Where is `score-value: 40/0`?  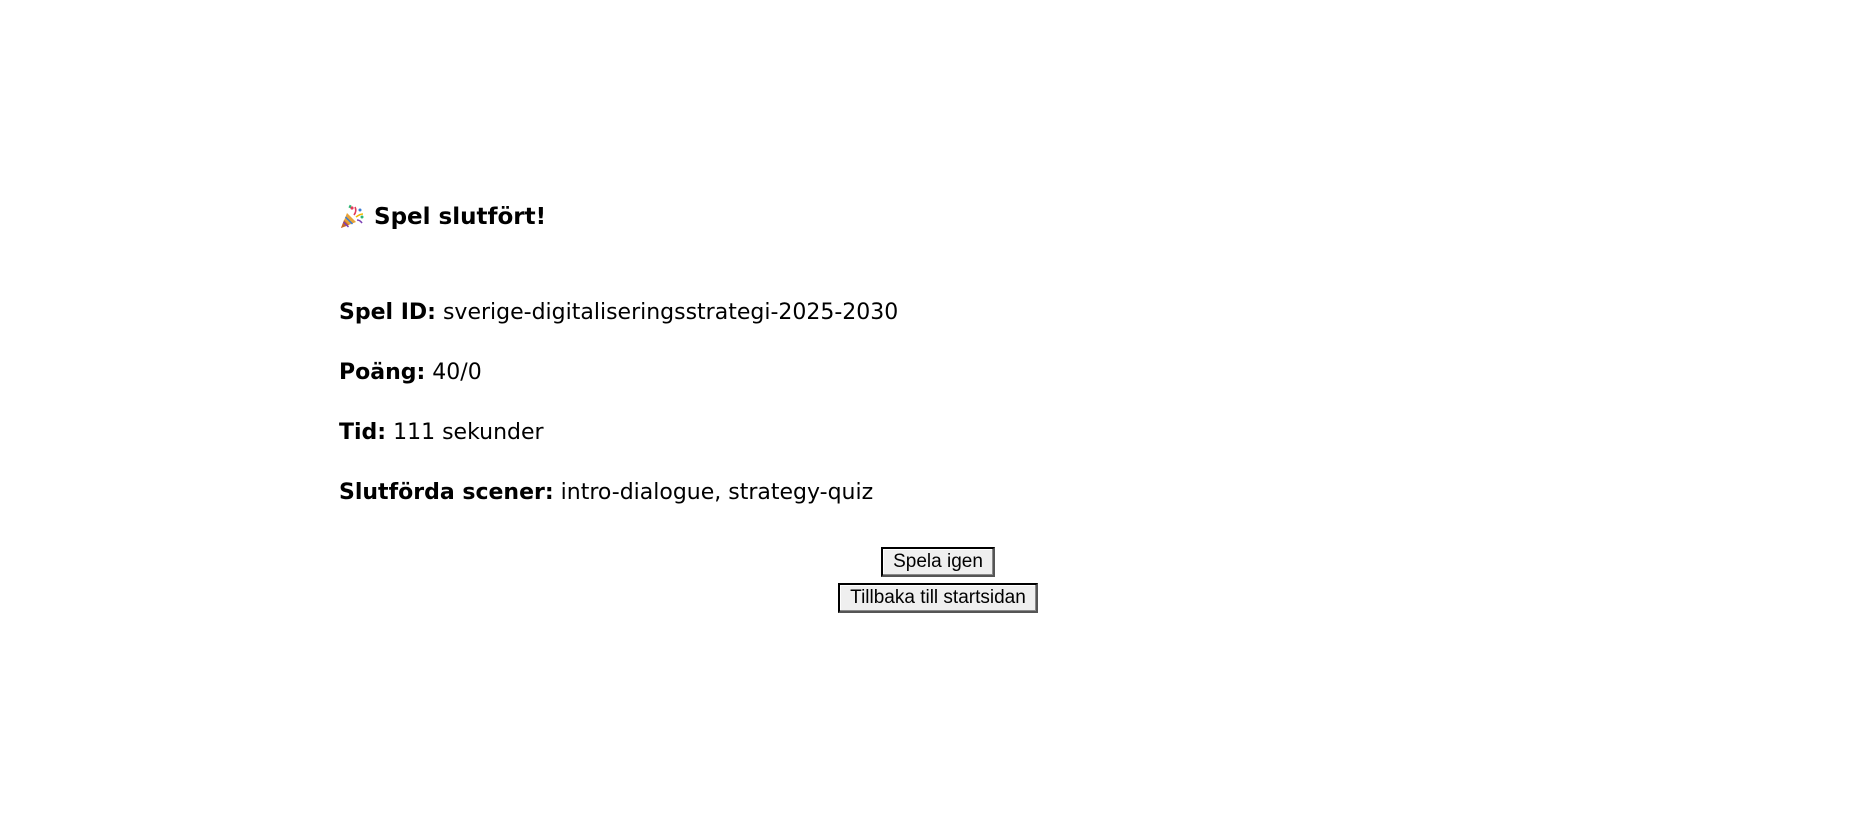
score-value: 40/0 is located at coordinates (457, 372).